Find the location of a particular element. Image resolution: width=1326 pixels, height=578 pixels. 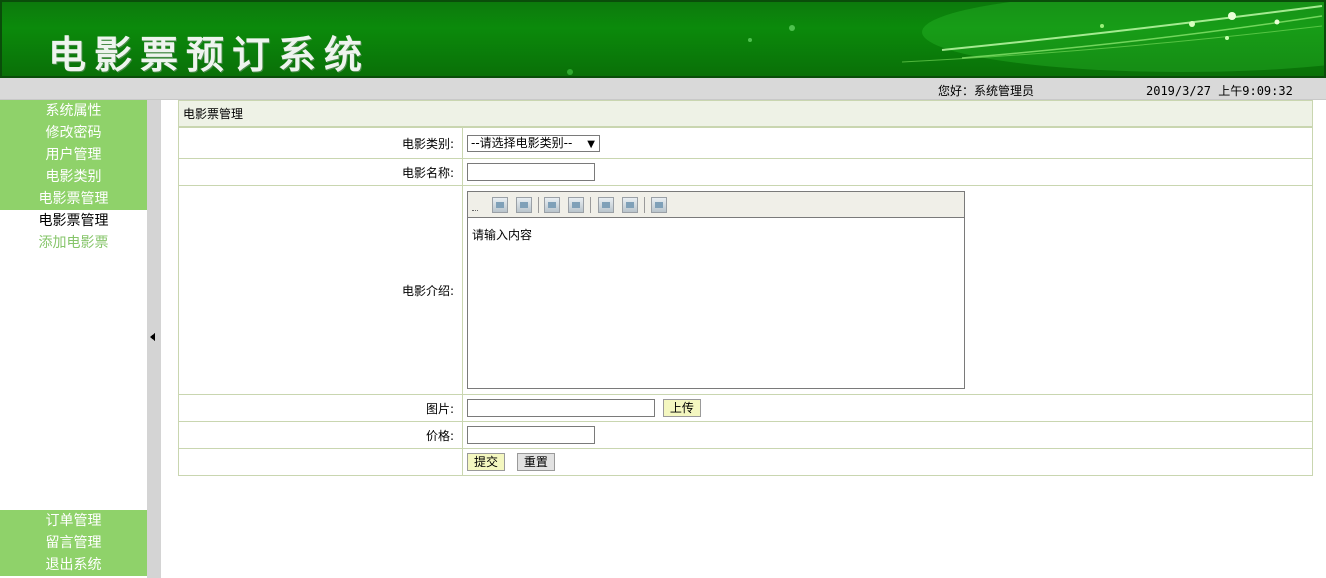

intro-label: 电影介绍: is located at coordinates (320, 290).